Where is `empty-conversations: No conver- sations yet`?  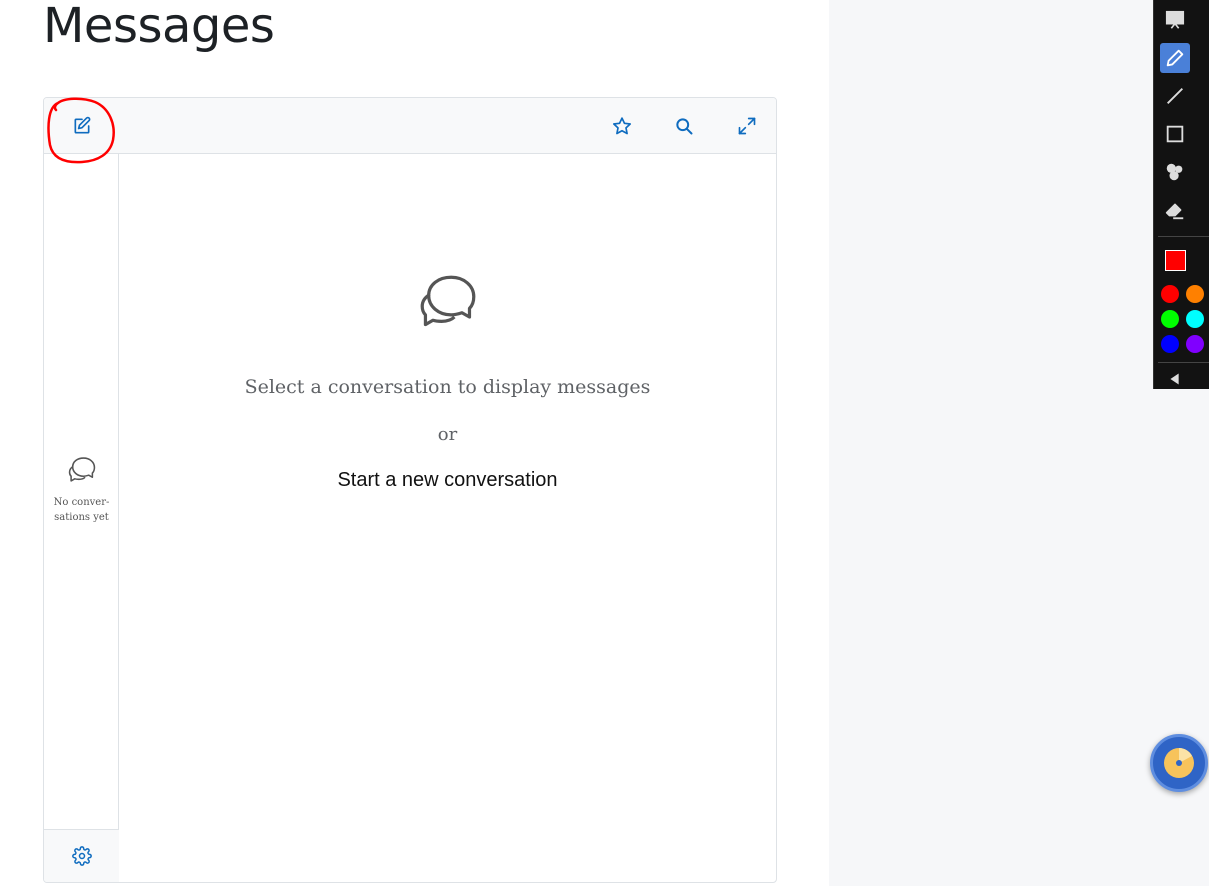 empty-conversations: No conver- sations yet is located at coordinates (81, 490).